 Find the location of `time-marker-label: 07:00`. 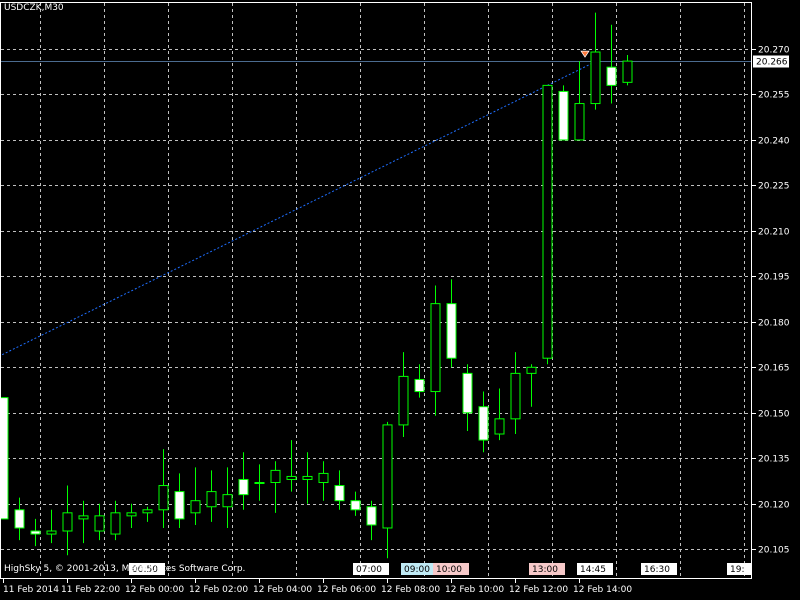

time-marker-label: 07:00 is located at coordinates (369, 570).